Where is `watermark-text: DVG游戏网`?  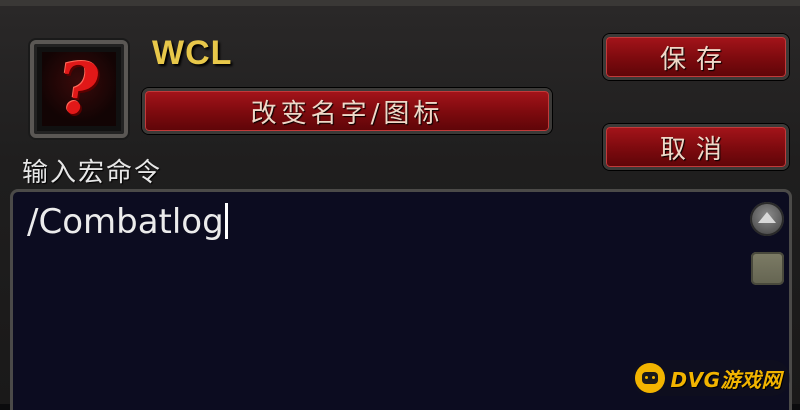
watermark-text: DVG游戏网 is located at coordinates (726, 379).